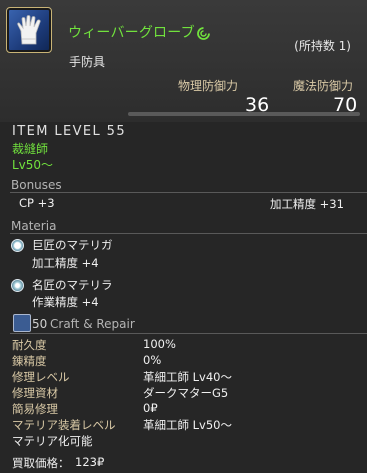  Describe the element at coordinates (34, 226) in the screenshot. I see `materia-title: Materia` at that location.